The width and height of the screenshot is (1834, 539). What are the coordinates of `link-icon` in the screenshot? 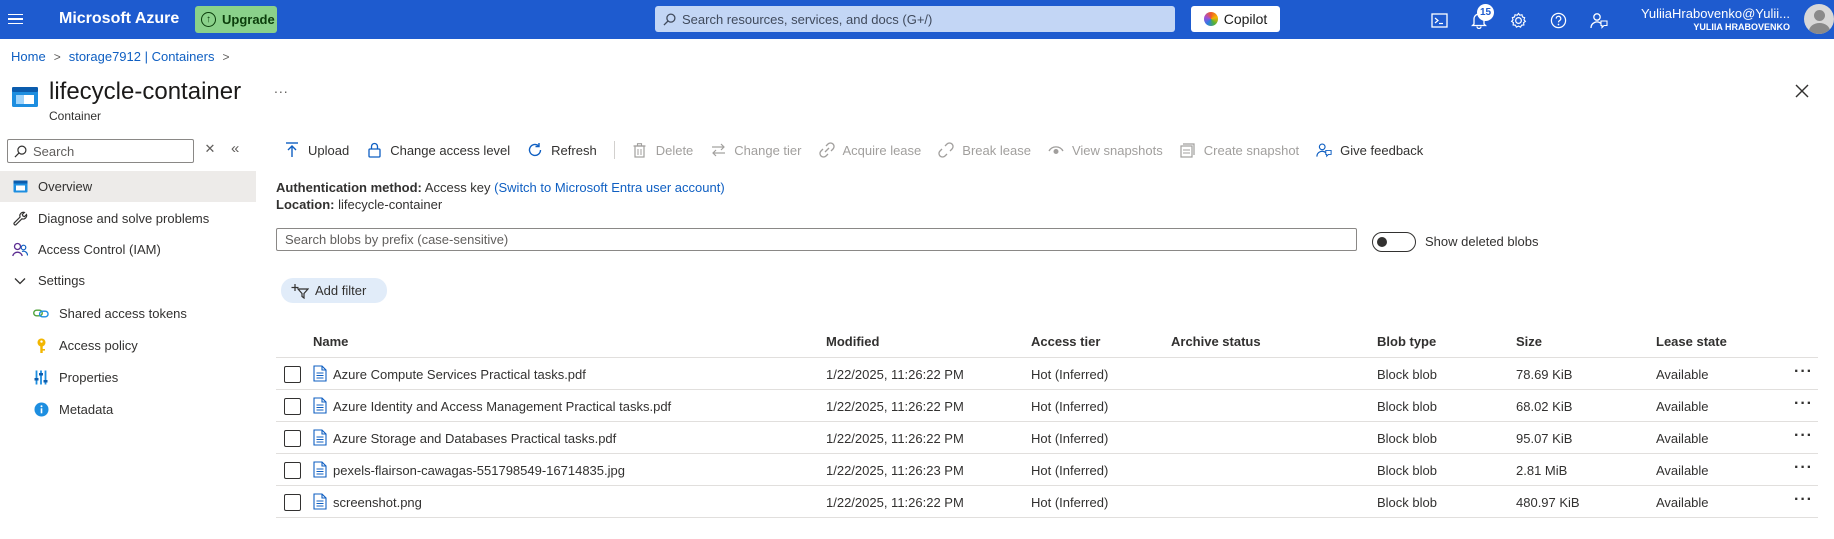 It's located at (41, 314).